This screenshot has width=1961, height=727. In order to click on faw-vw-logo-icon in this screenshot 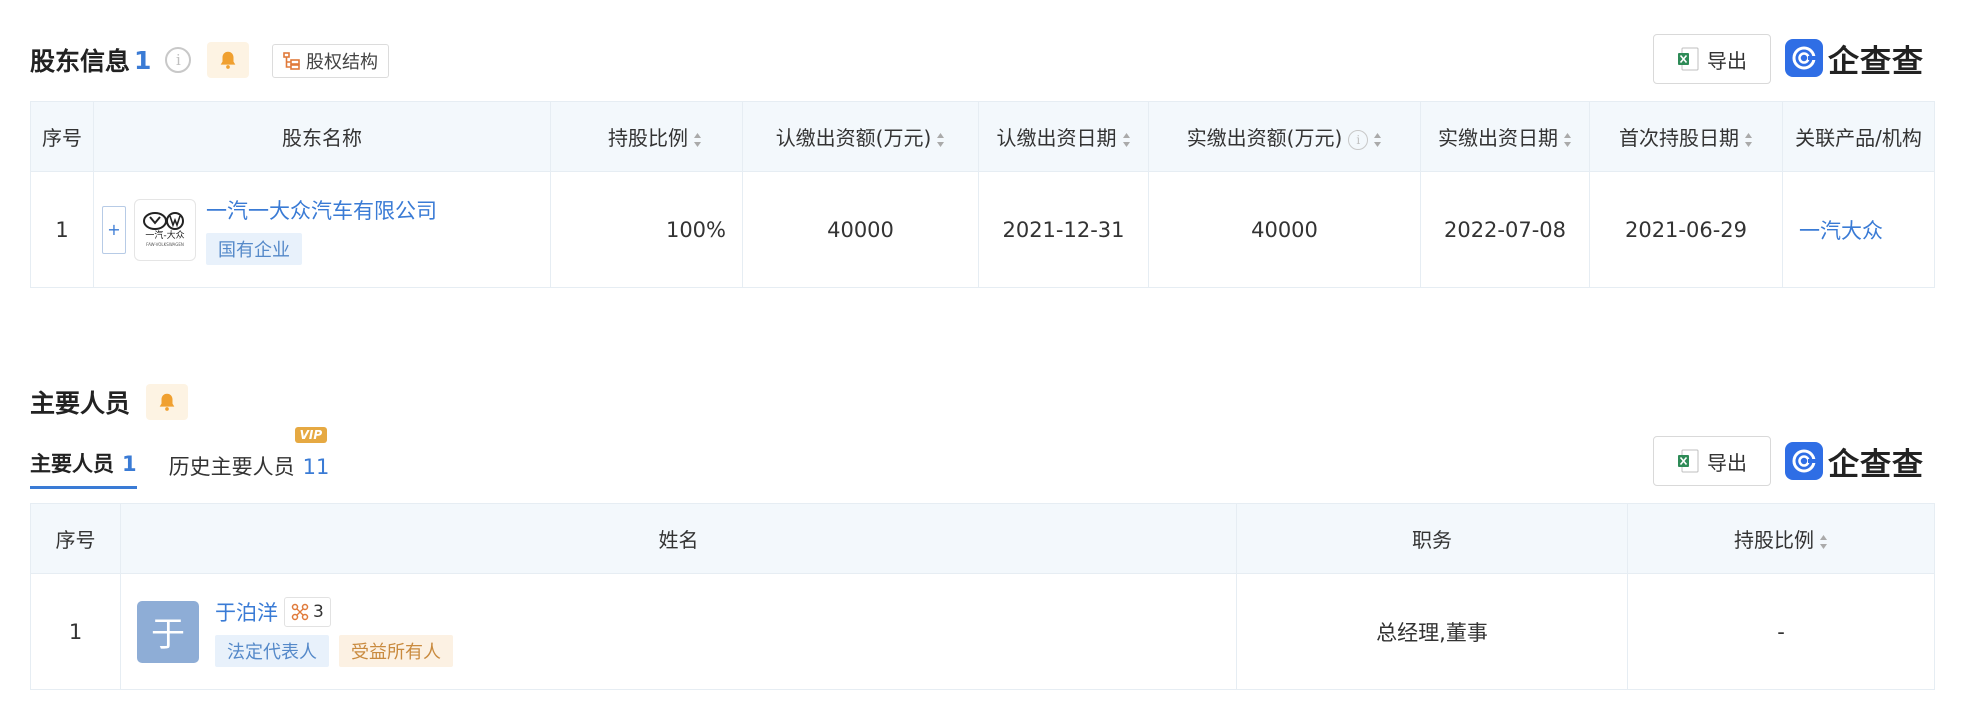, I will do `click(163, 221)`.